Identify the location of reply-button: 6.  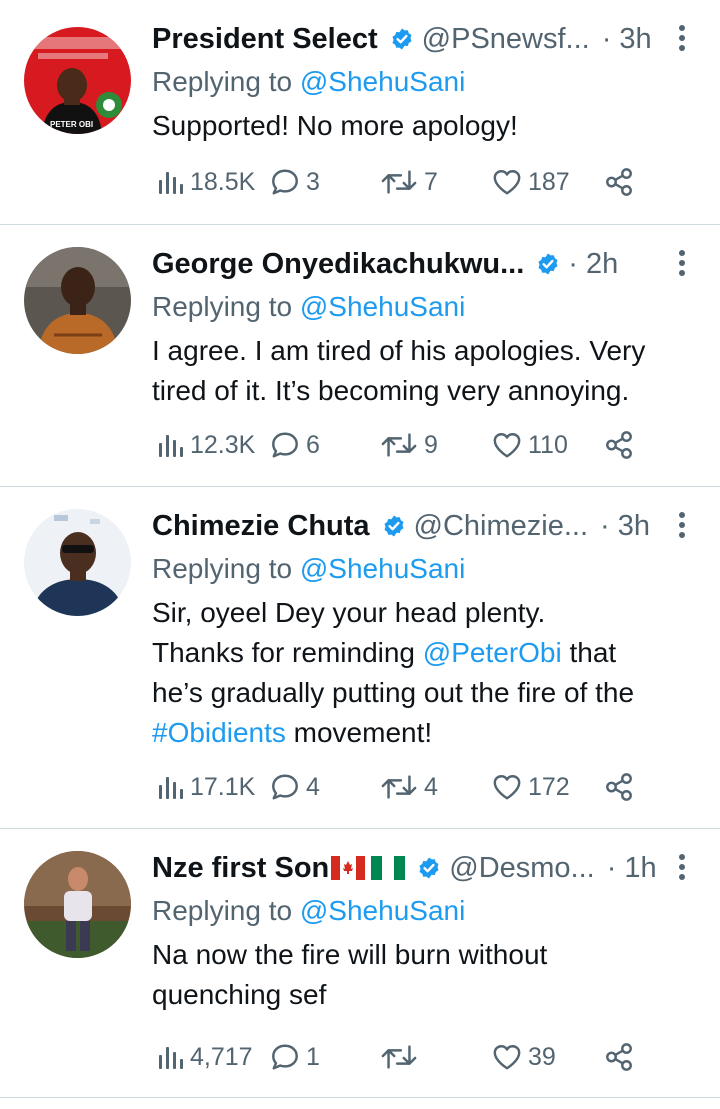
(295, 445).